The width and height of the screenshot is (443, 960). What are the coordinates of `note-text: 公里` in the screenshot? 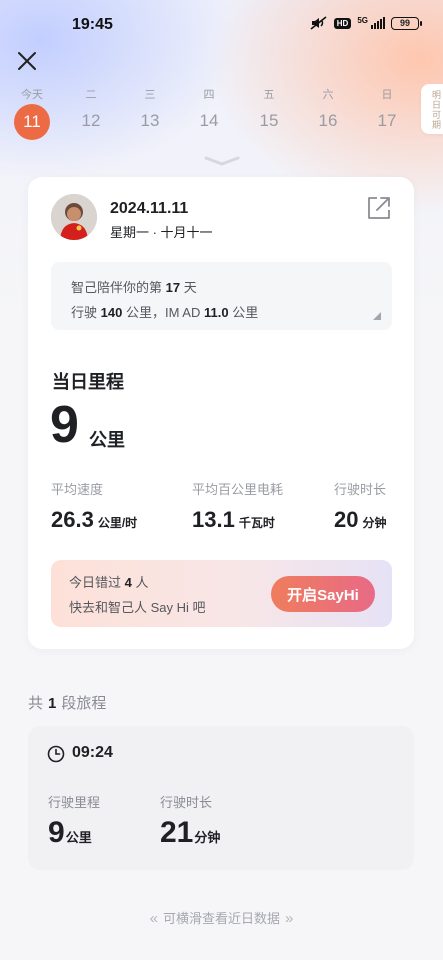 It's located at (245, 312).